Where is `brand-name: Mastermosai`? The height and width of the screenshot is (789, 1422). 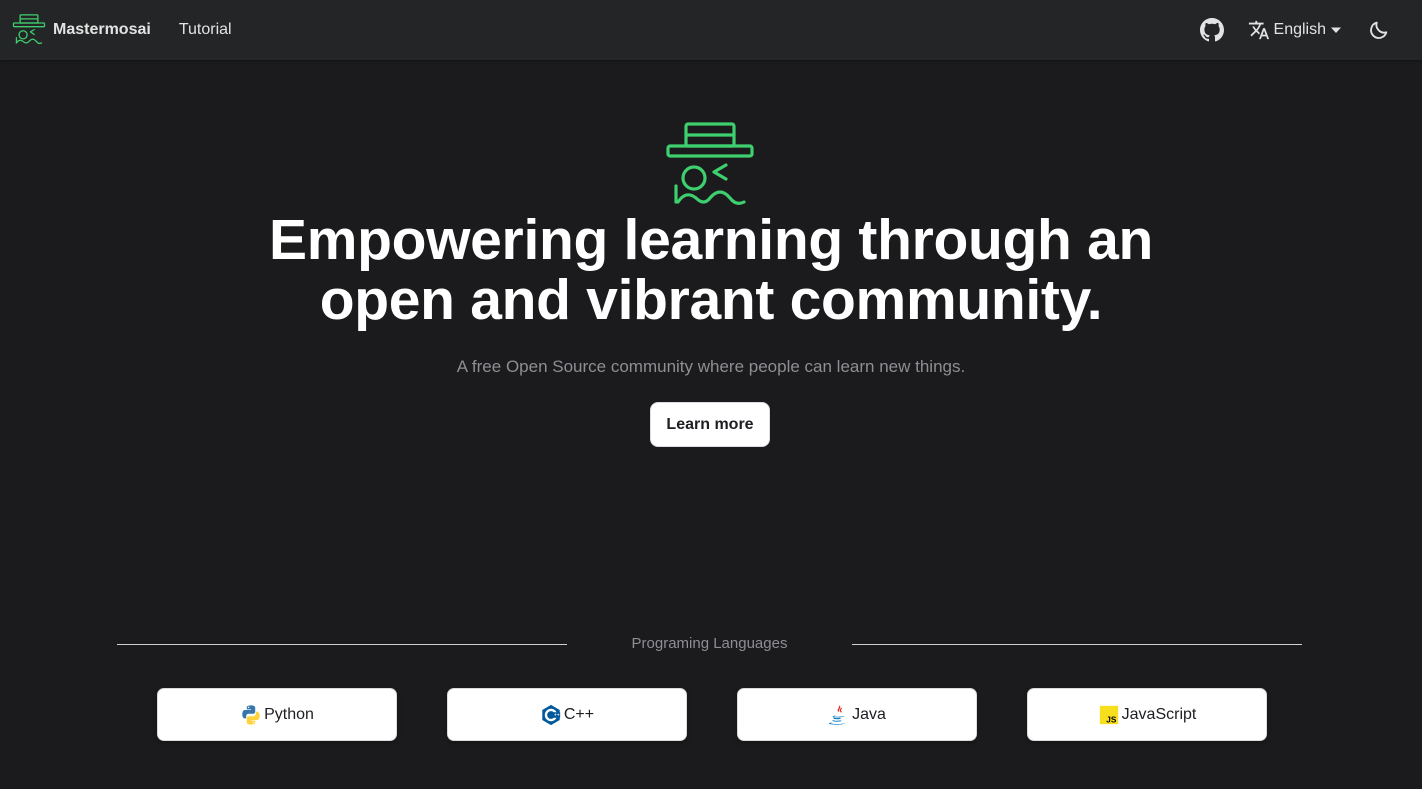
brand-name: Mastermosai is located at coordinates (102, 29).